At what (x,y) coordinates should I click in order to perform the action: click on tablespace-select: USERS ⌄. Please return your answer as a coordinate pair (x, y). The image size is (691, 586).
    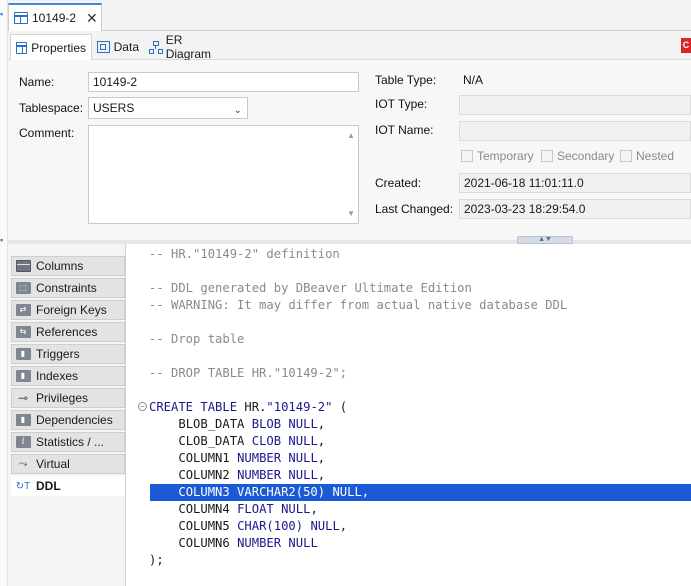
    Looking at the image, I should click on (168, 108).